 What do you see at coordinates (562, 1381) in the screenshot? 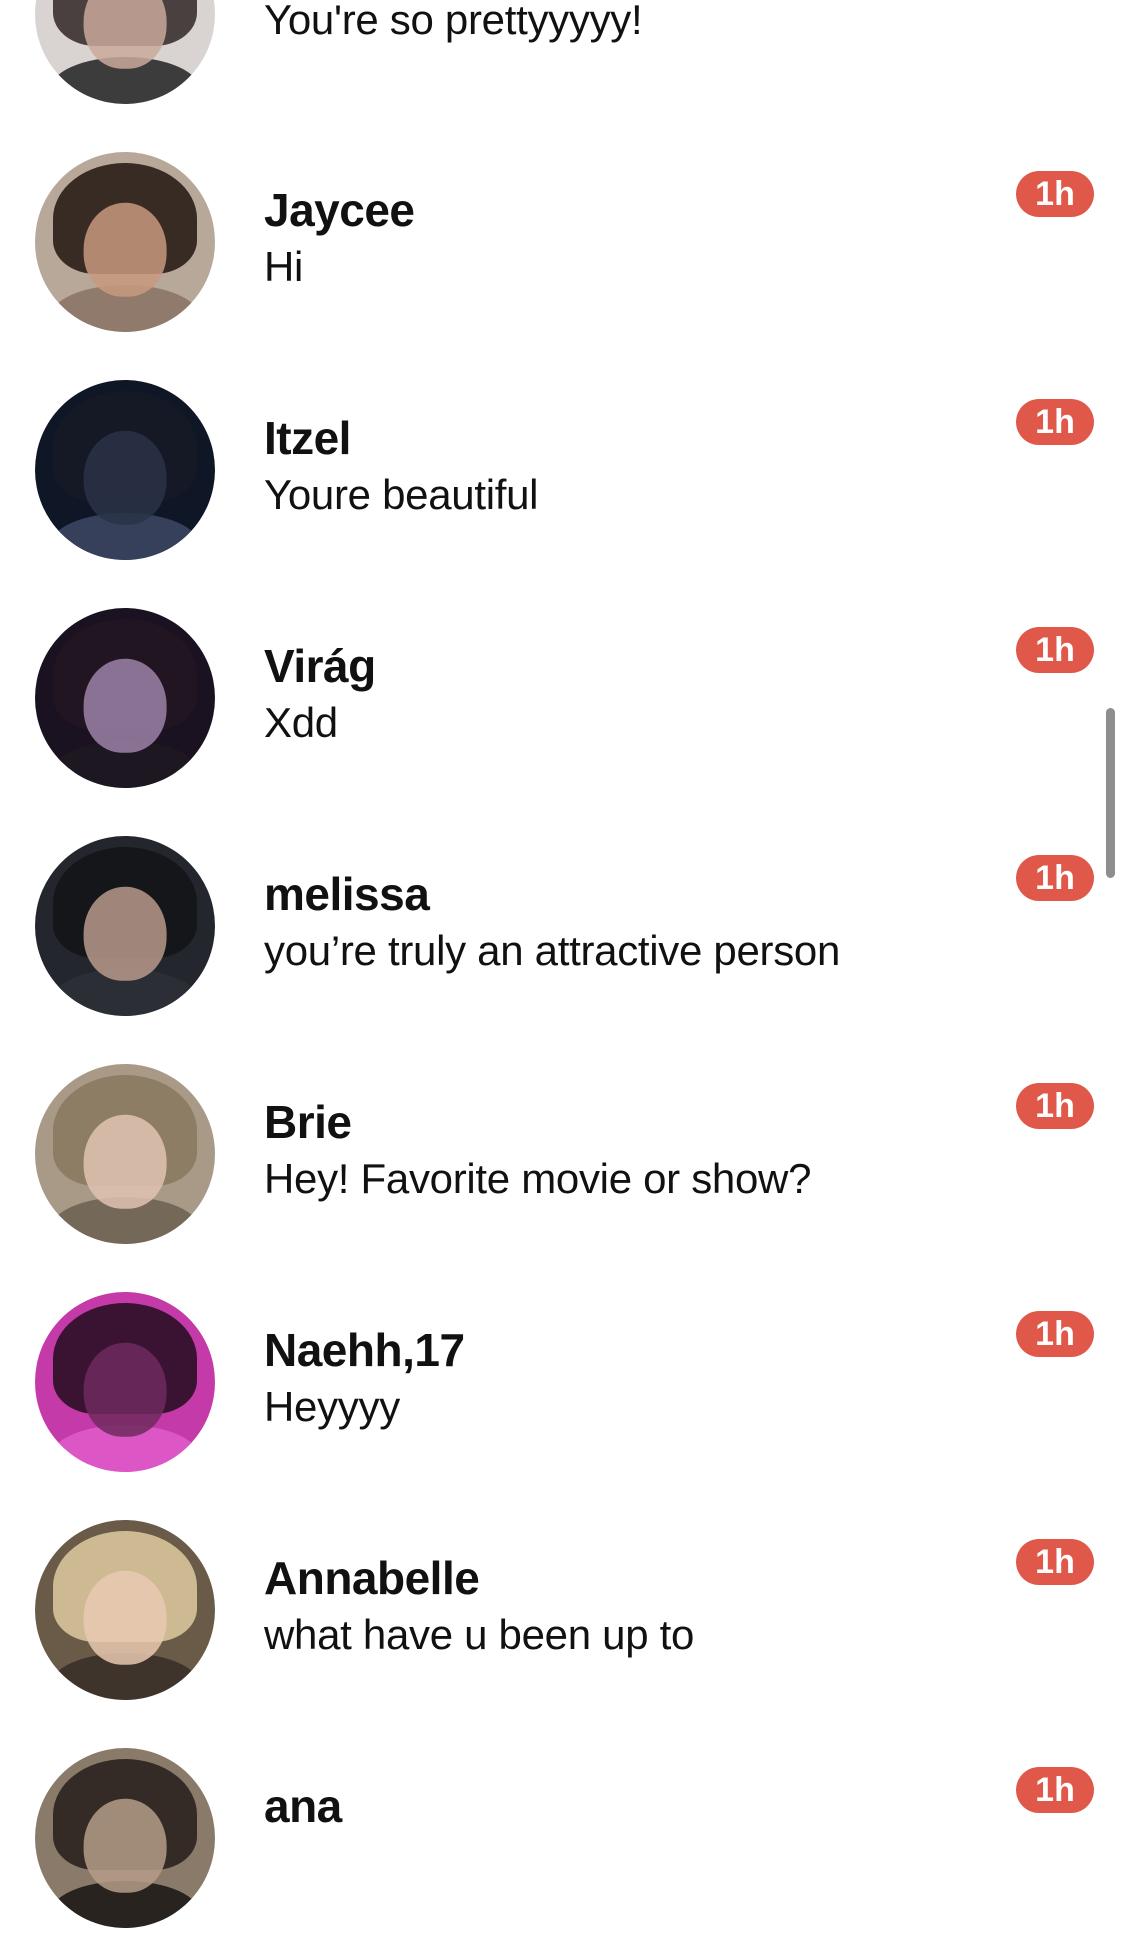
I see `conversation-row: Naehh,17 Heyyyy 1h` at bounding box center [562, 1381].